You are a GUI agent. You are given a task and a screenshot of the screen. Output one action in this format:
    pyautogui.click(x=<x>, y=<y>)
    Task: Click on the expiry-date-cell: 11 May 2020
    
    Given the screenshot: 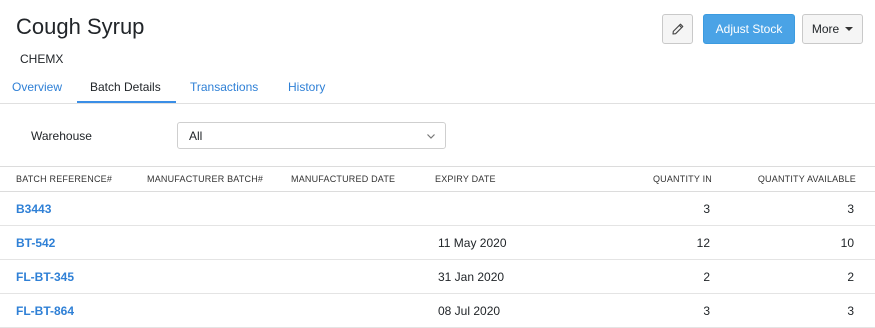 What is the action you would take?
    pyautogui.click(x=472, y=243)
    